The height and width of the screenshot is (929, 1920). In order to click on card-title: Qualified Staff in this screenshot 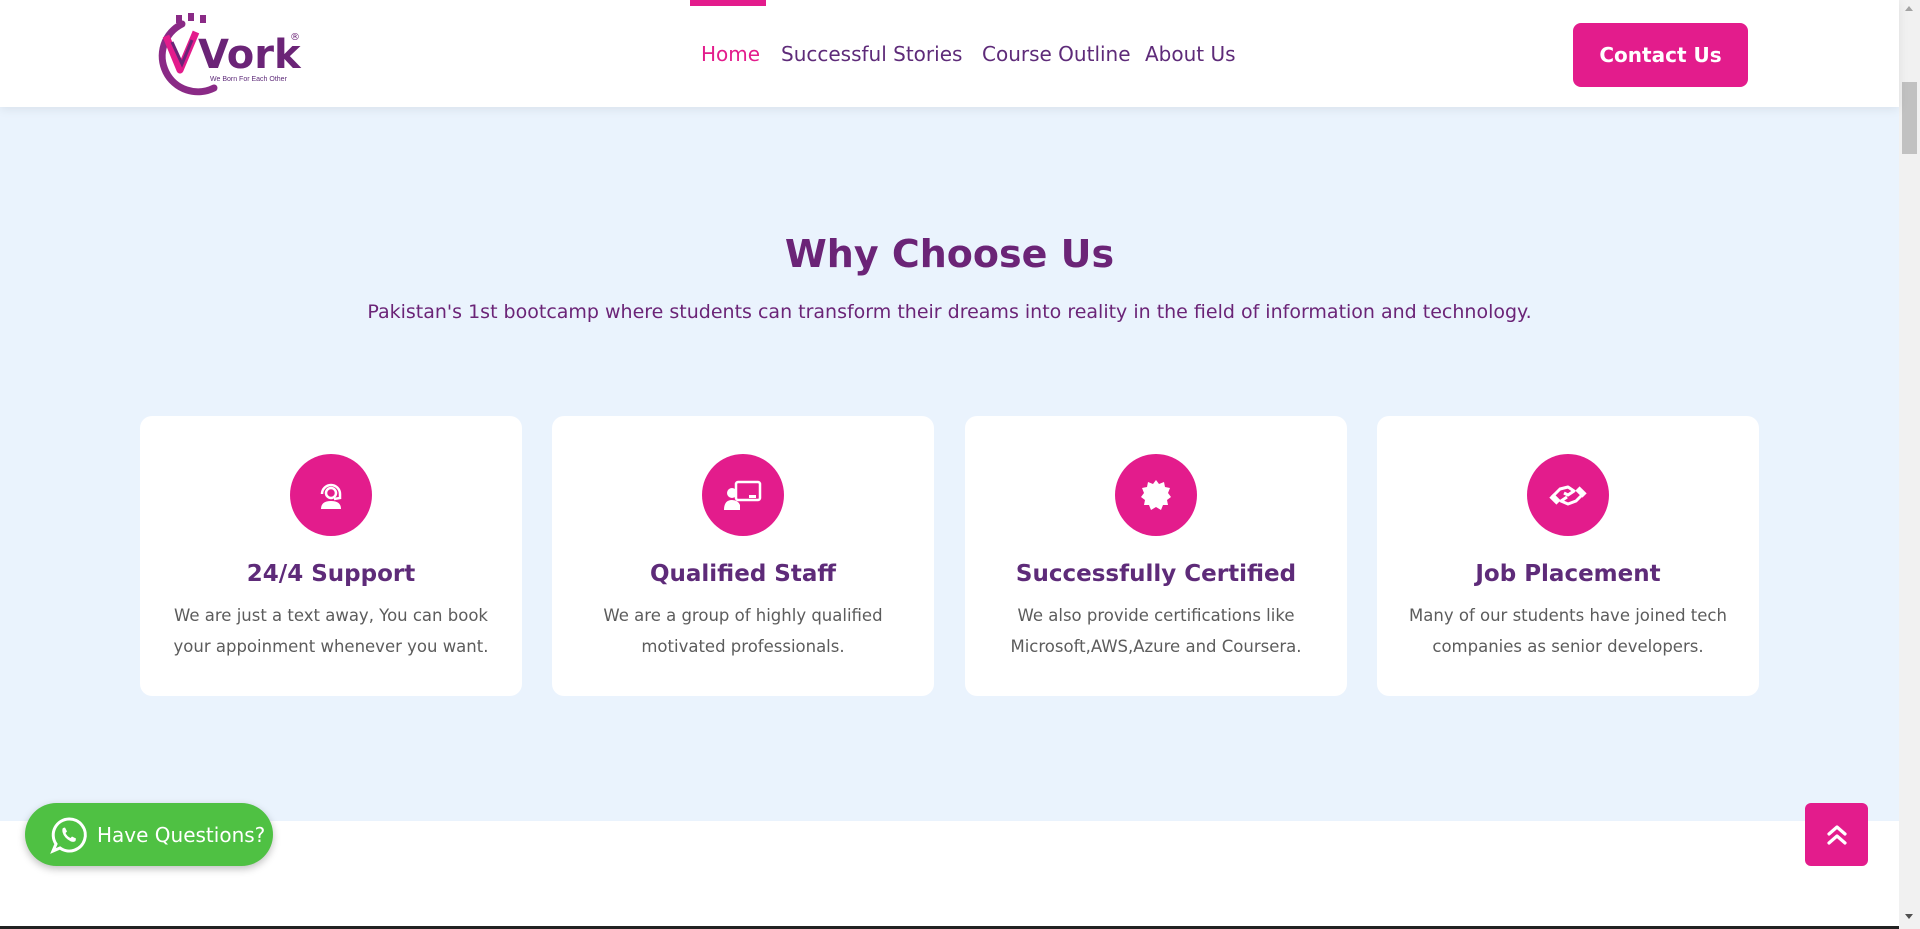, I will do `click(743, 574)`.